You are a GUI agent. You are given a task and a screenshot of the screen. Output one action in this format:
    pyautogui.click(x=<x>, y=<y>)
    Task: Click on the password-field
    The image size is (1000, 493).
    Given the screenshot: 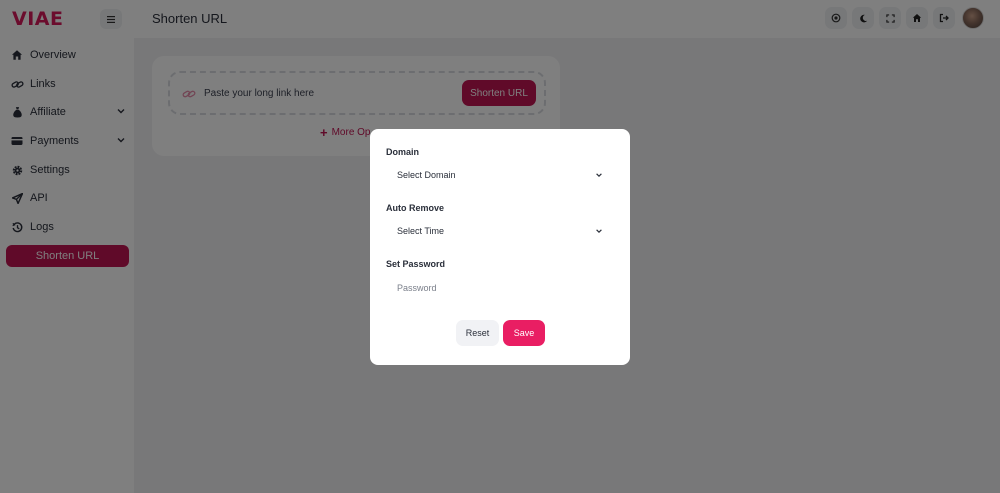 What is the action you would take?
    pyautogui.click(x=497, y=288)
    